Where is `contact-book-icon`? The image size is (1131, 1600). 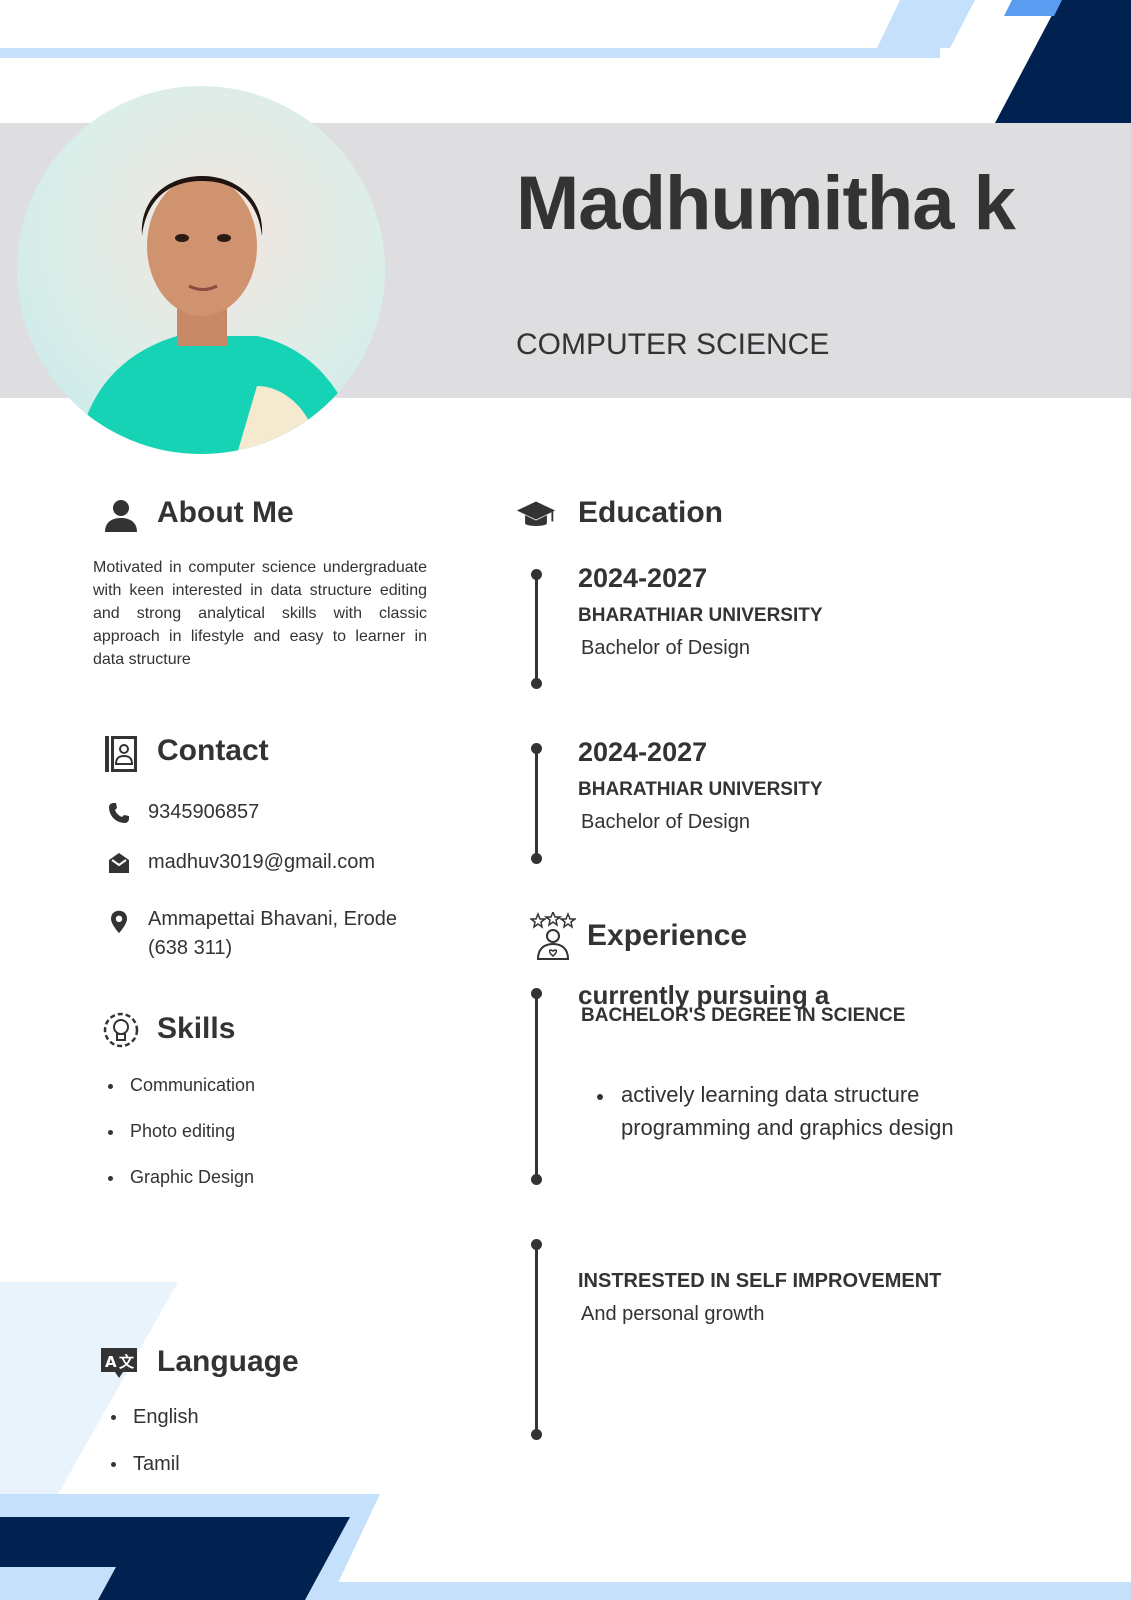
contact-book-icon is located at coordinates (121, 754).